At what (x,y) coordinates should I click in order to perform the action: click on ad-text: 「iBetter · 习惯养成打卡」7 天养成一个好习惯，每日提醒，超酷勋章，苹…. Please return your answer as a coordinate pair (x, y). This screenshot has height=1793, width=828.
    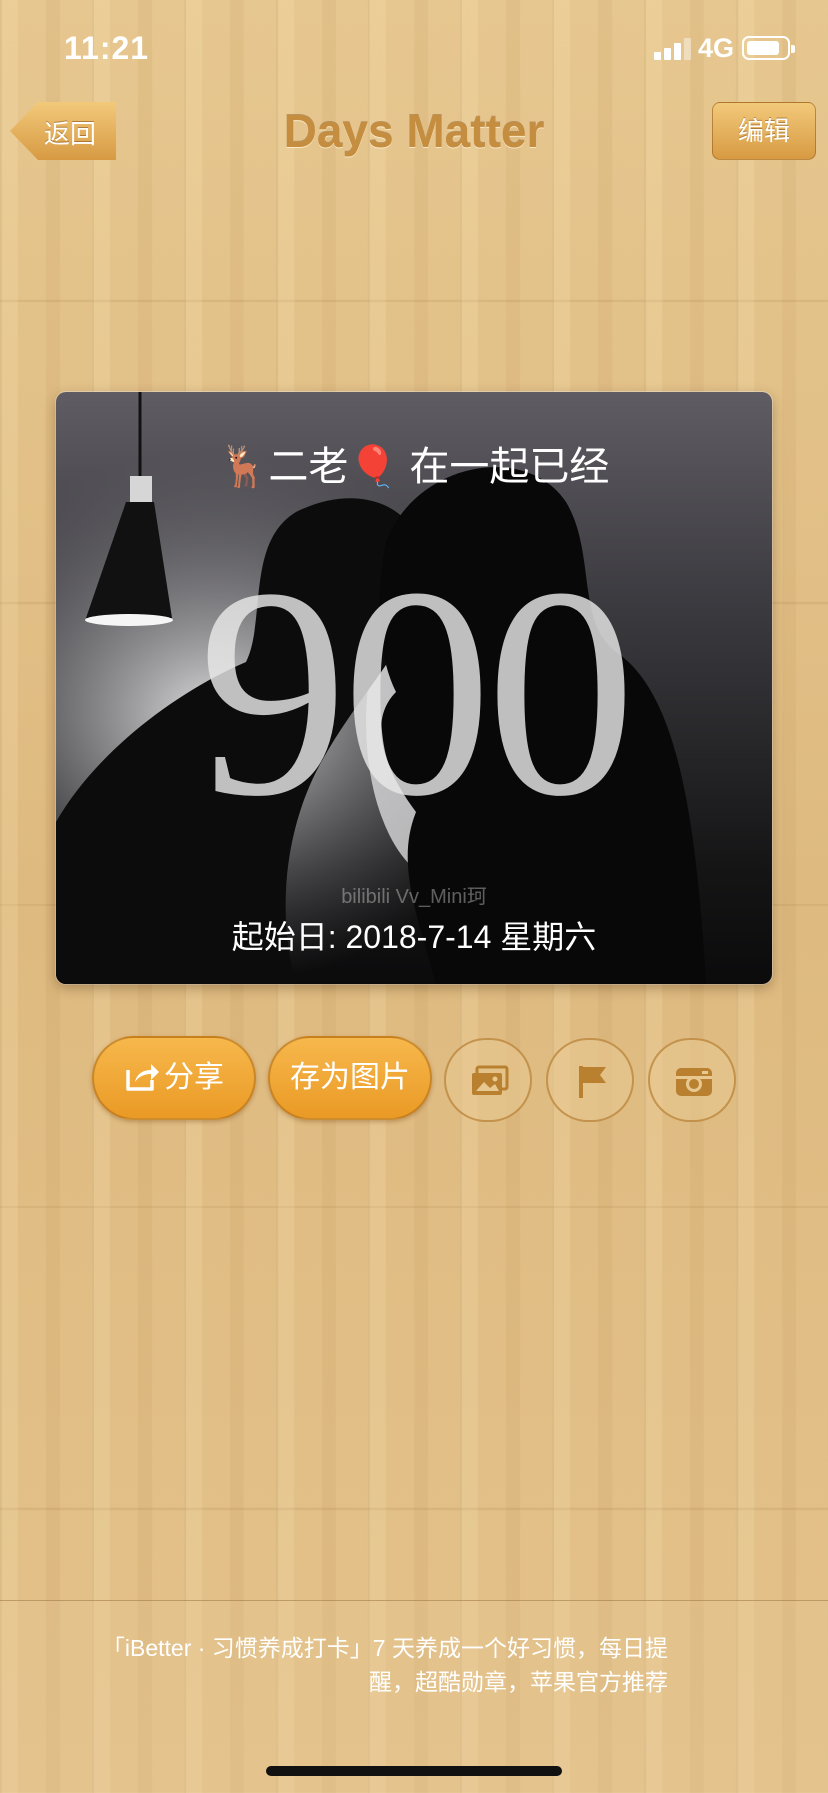
    Looking at the image, I should click on (384, 1665).